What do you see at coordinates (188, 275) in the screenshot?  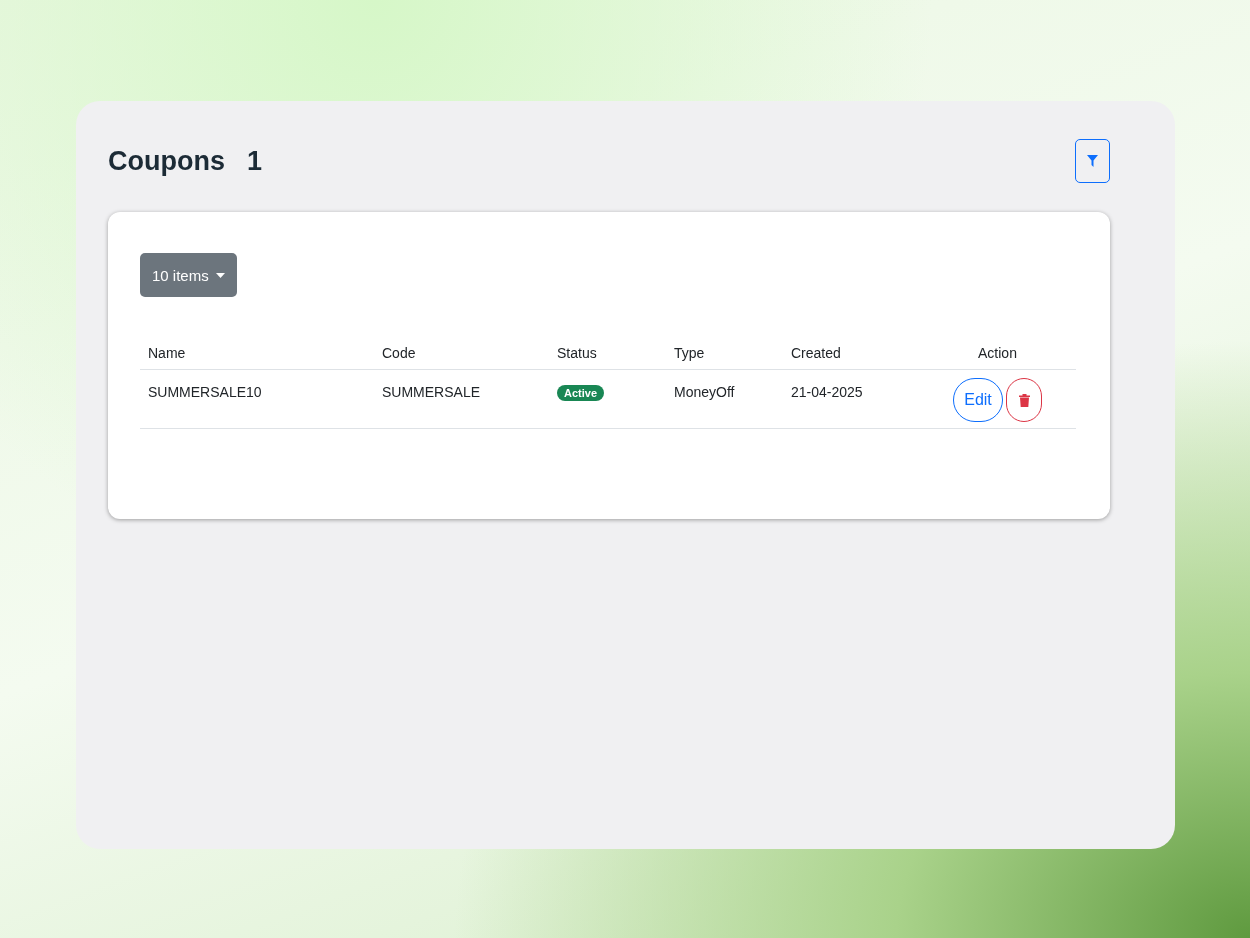 I see `page-size-dropdown: 10 items` at bounding box center [188, 275].